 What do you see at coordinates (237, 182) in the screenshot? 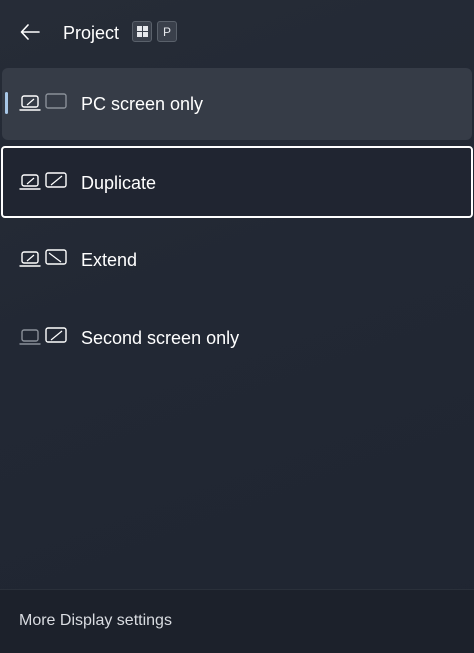
I see `option-duplicate: Duplicate` at bounding box center [237, 182].